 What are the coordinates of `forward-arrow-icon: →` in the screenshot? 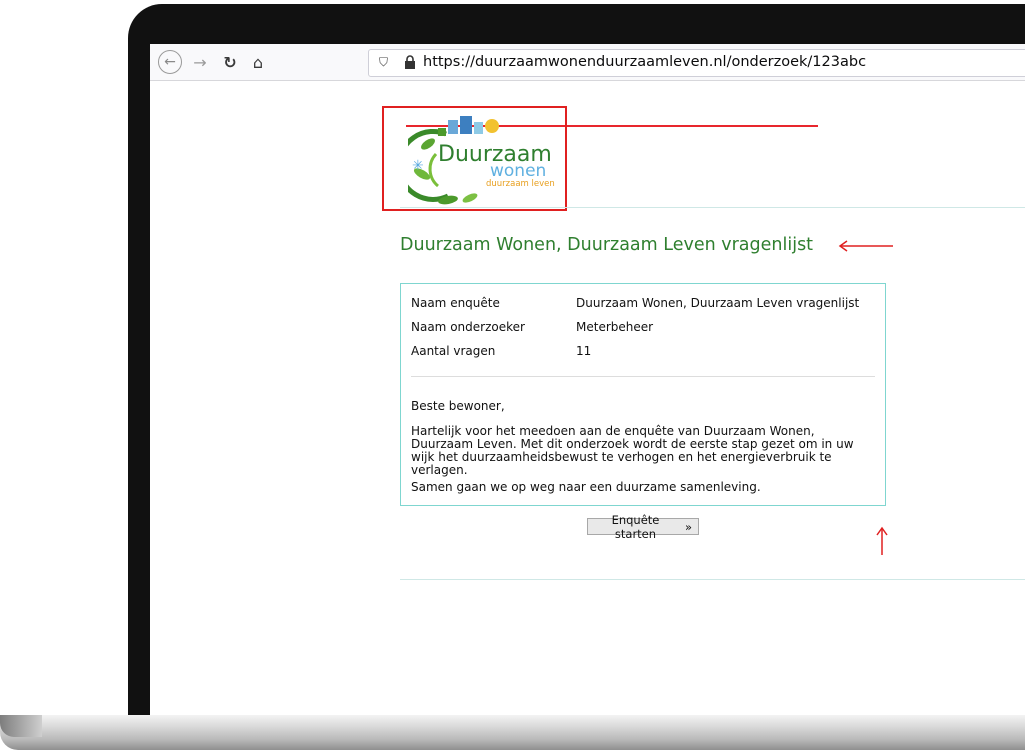 It's located at (200, 62).